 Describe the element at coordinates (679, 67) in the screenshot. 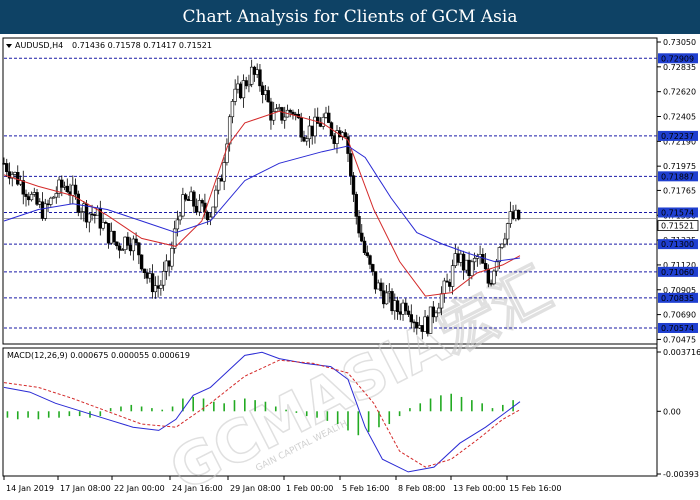

I see `price-axis-tick-label: 0.72835` at that location.